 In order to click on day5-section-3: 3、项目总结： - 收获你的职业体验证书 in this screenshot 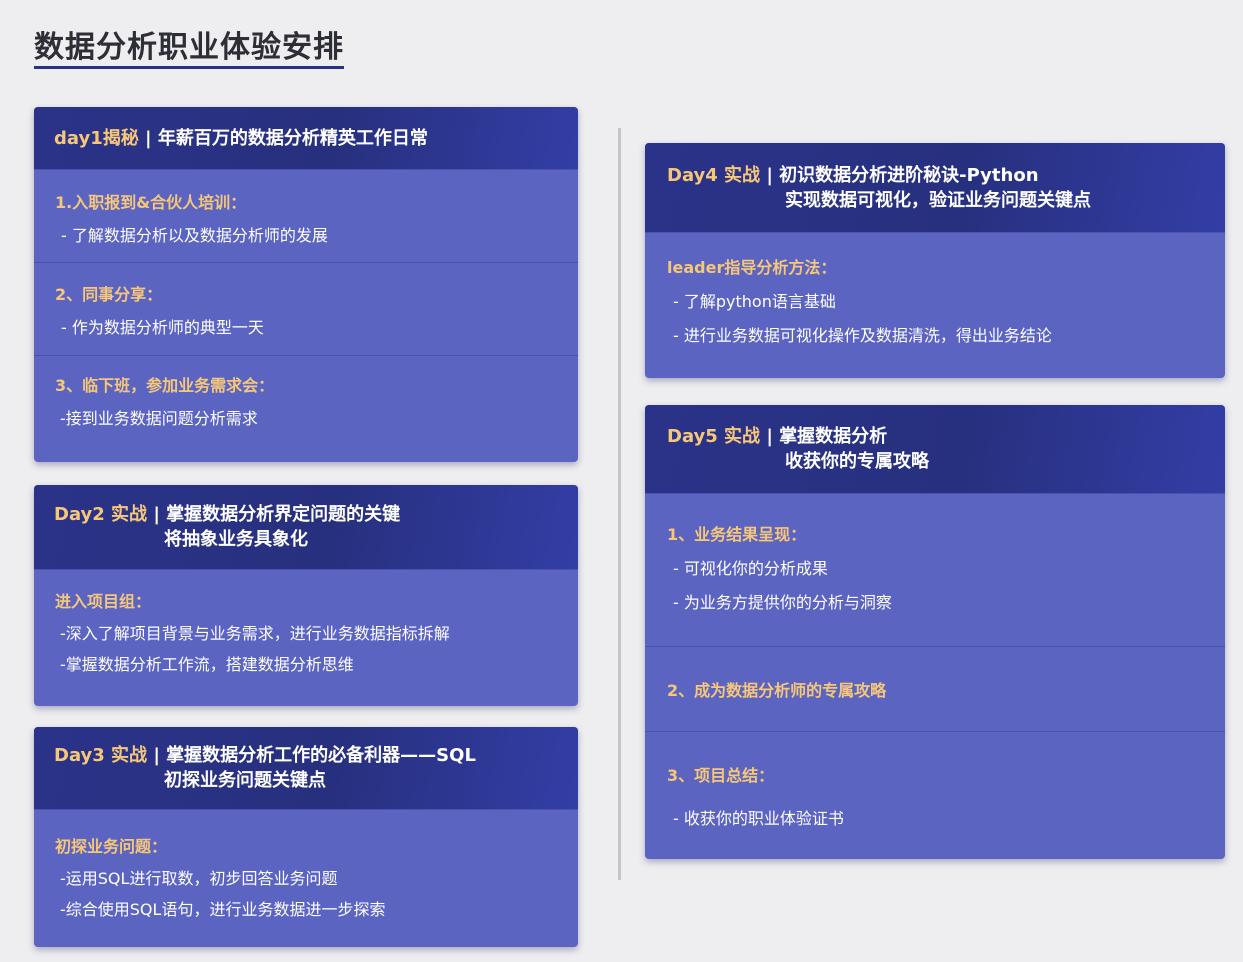, I will do `click(935, 780)`.